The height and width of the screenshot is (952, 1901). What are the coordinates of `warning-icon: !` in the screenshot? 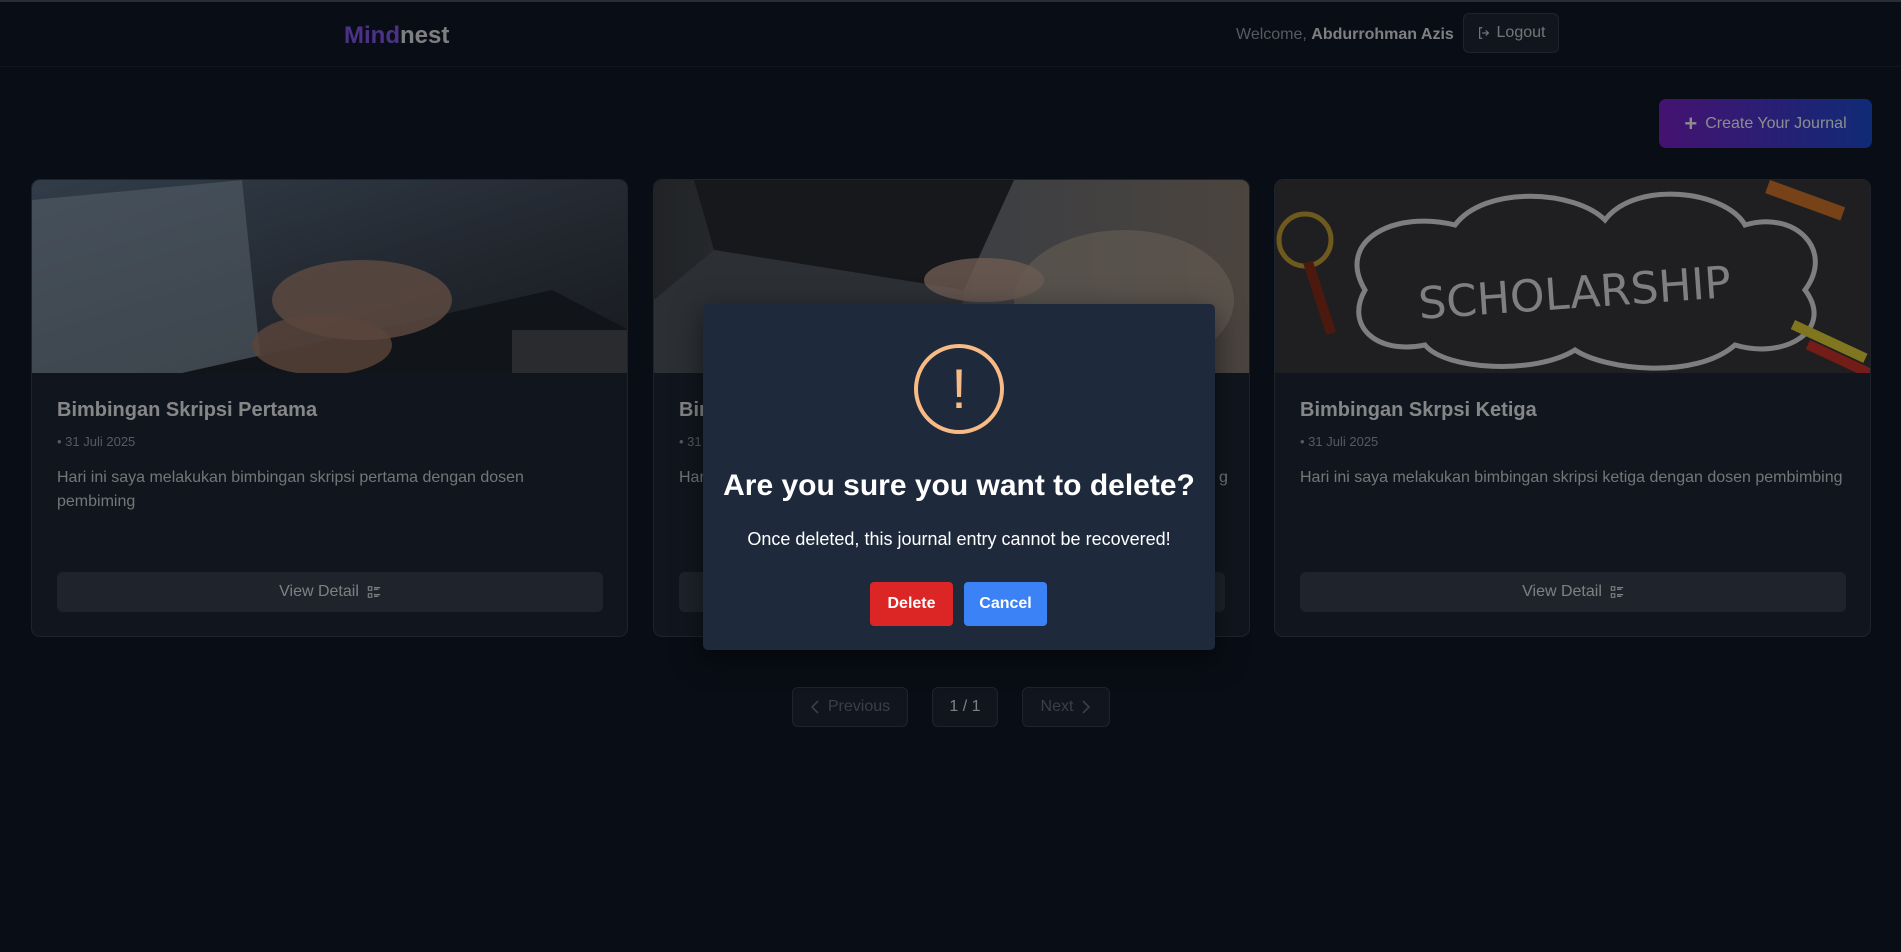 It's located at (959, 389).